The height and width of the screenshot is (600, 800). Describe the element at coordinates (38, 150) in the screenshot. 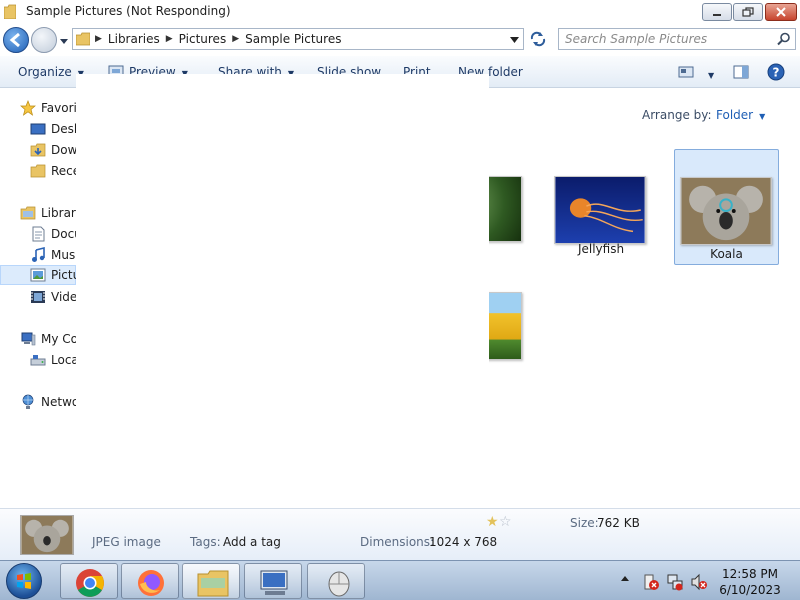

I see `nav-downloads: Dow` at that location.